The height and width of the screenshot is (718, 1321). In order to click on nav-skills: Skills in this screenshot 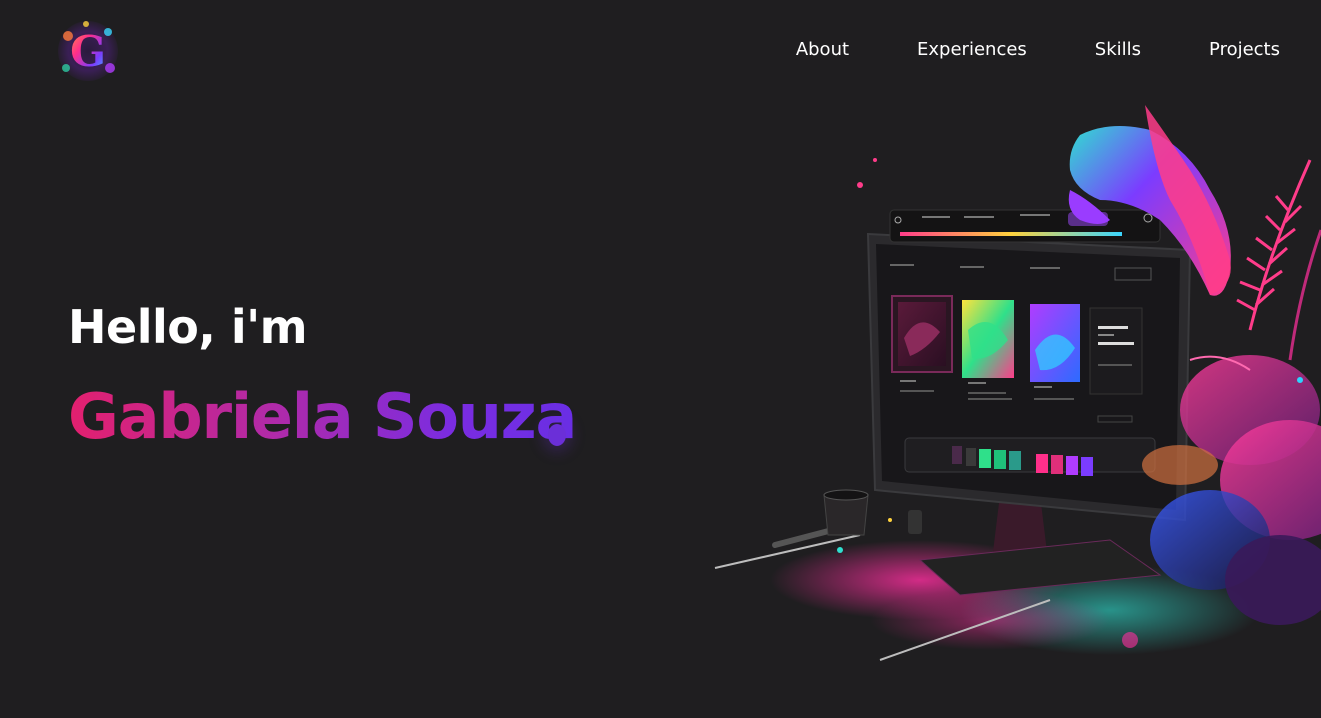, I will do `click(1118, 50)`.